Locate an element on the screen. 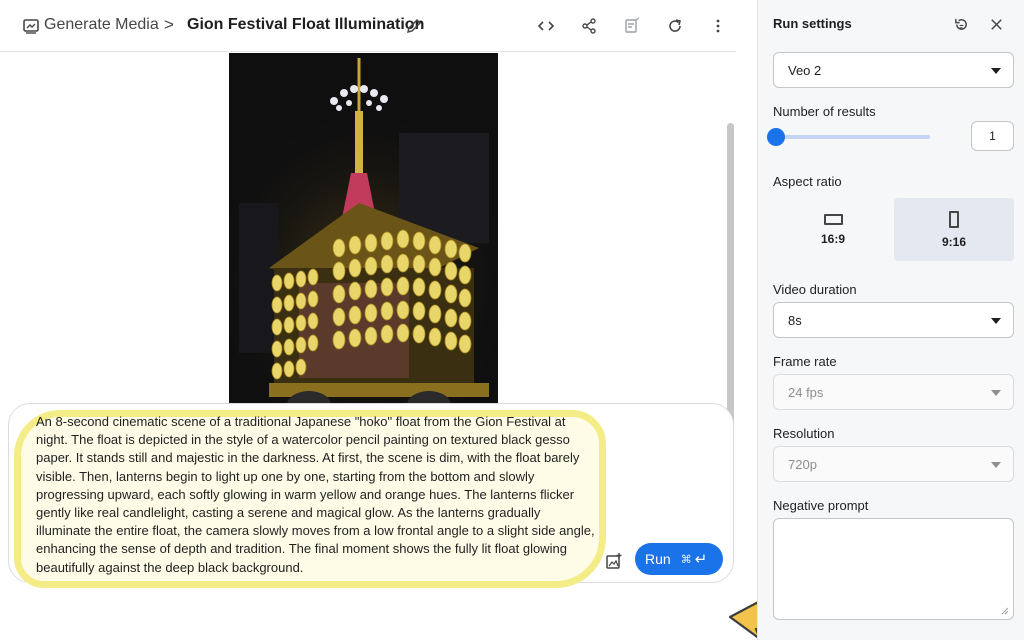 This screenshot has width=1024, height=640. model-value: Veo 2 is located at coordinates (805, 70).